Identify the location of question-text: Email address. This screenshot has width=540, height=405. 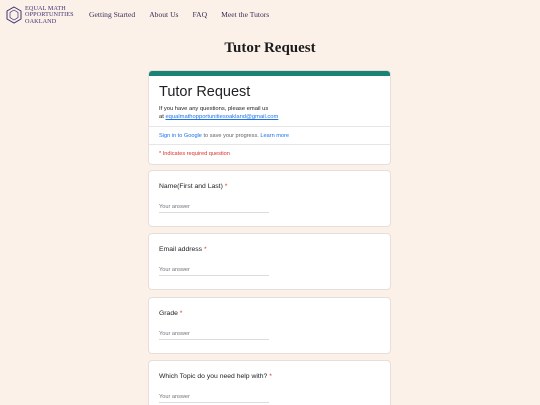
(181, 249).